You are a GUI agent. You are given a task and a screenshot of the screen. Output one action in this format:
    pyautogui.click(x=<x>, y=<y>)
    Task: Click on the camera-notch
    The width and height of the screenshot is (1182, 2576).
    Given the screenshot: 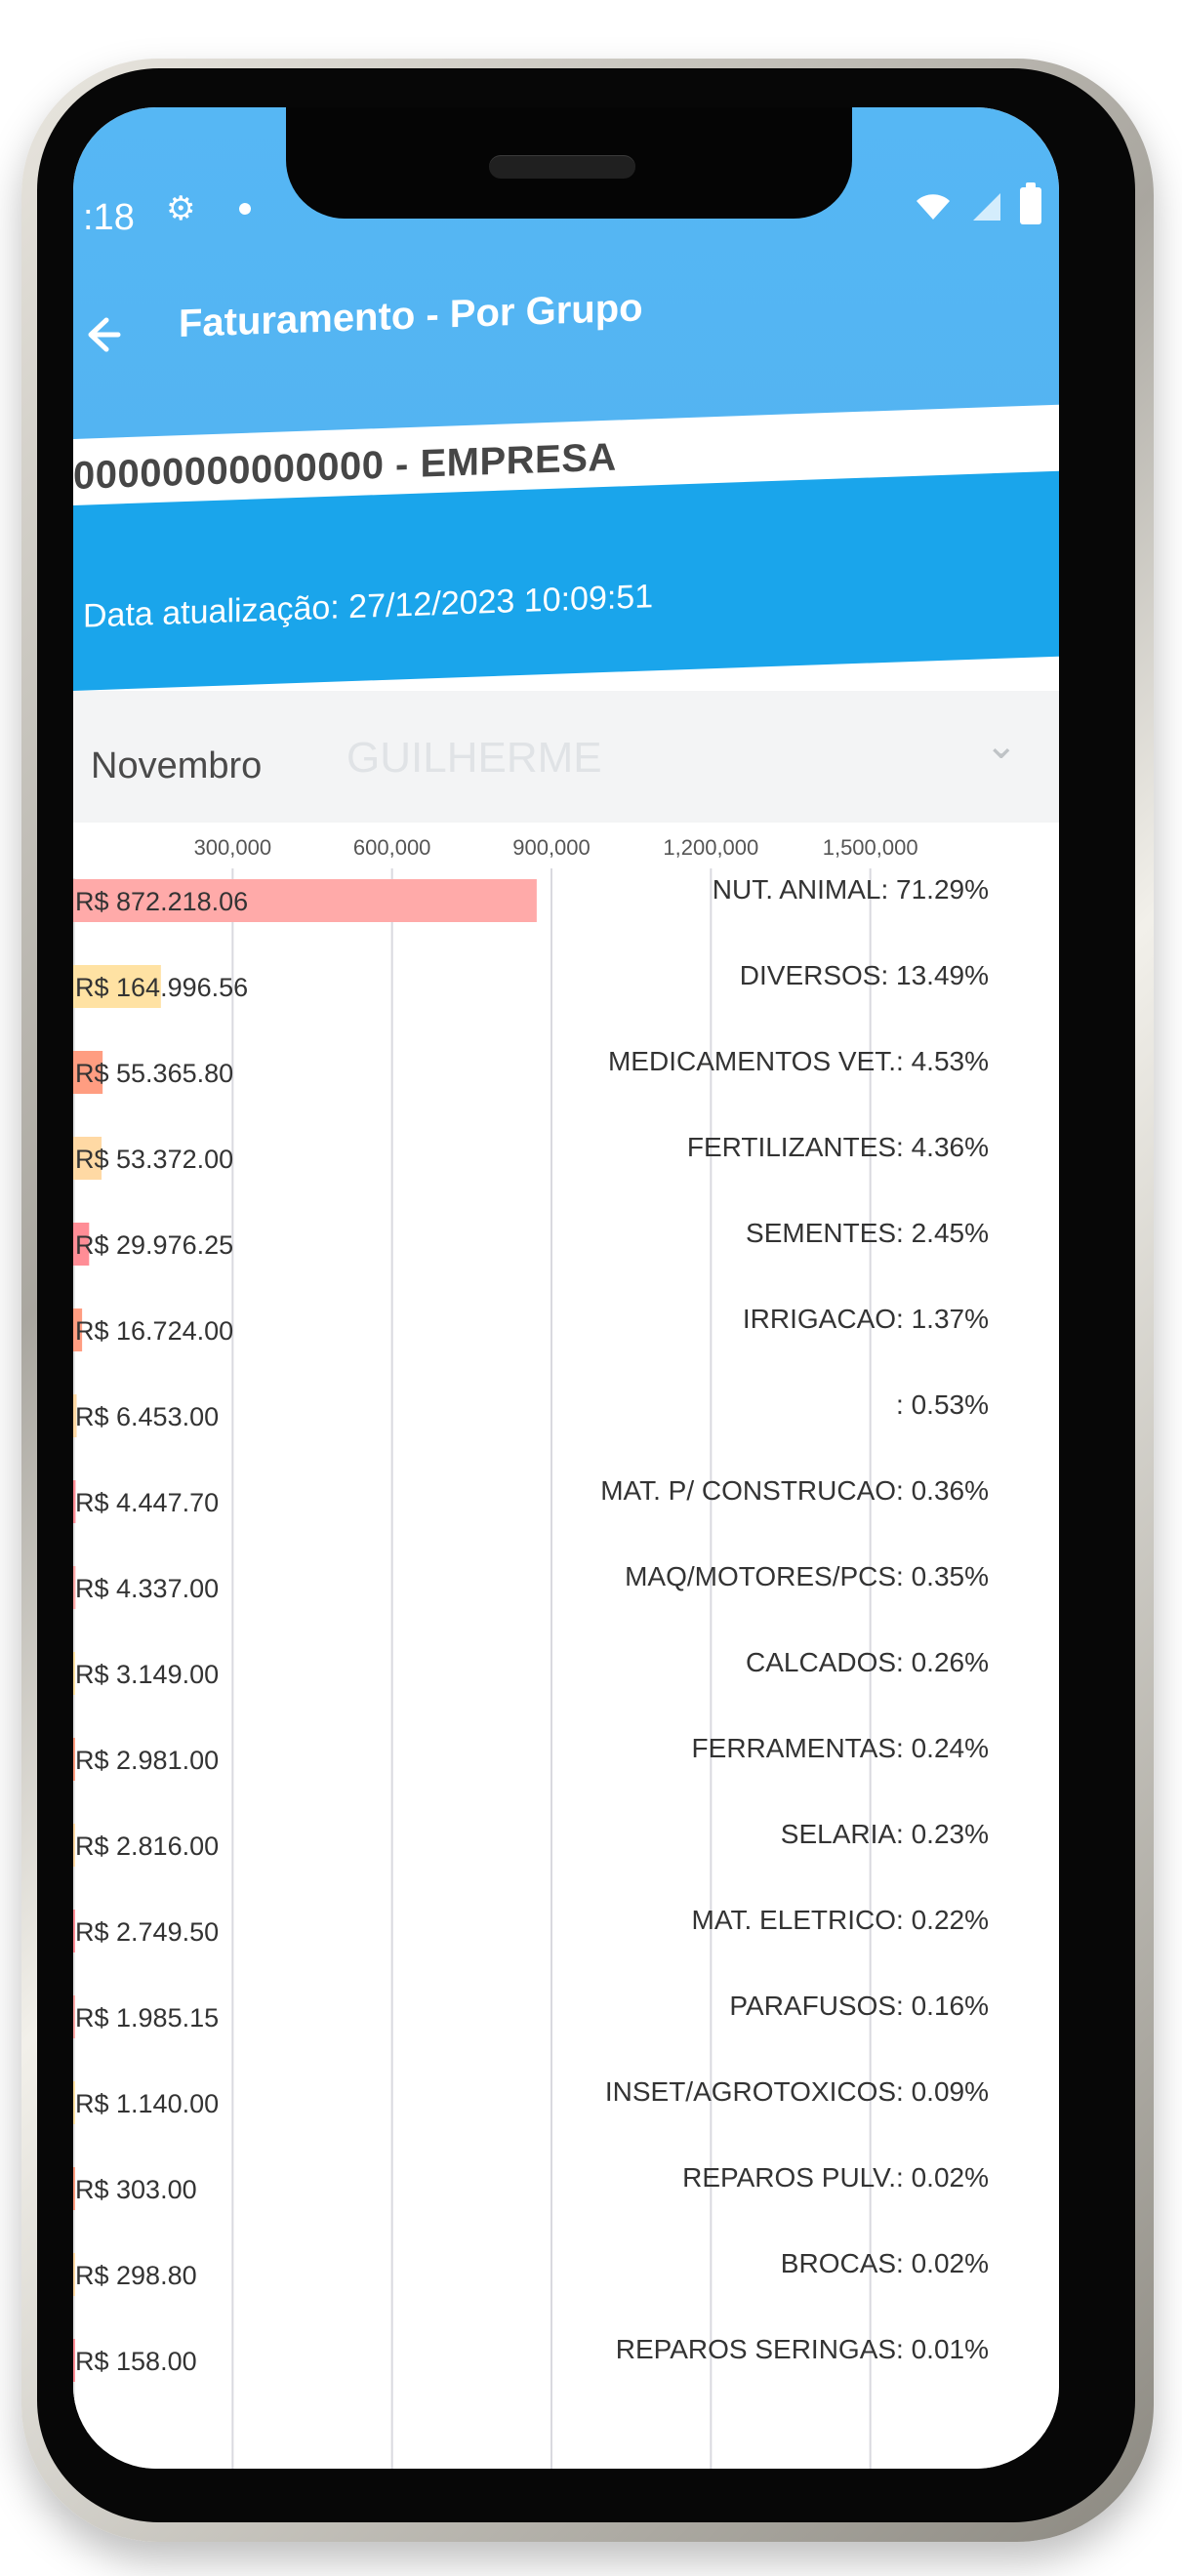 What is the action you would take?
    pyautogui.click(x=569, y=163)
    